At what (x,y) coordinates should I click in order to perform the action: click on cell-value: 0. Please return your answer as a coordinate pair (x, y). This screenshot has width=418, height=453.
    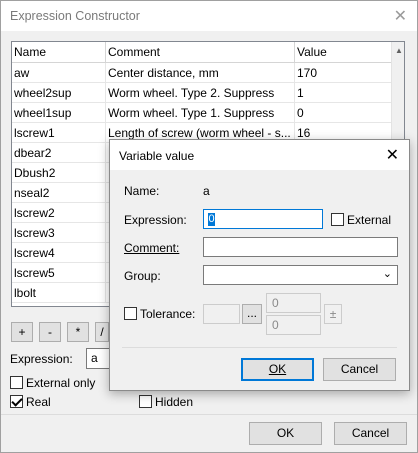
    Looking at the image, I should click on (344, 113).